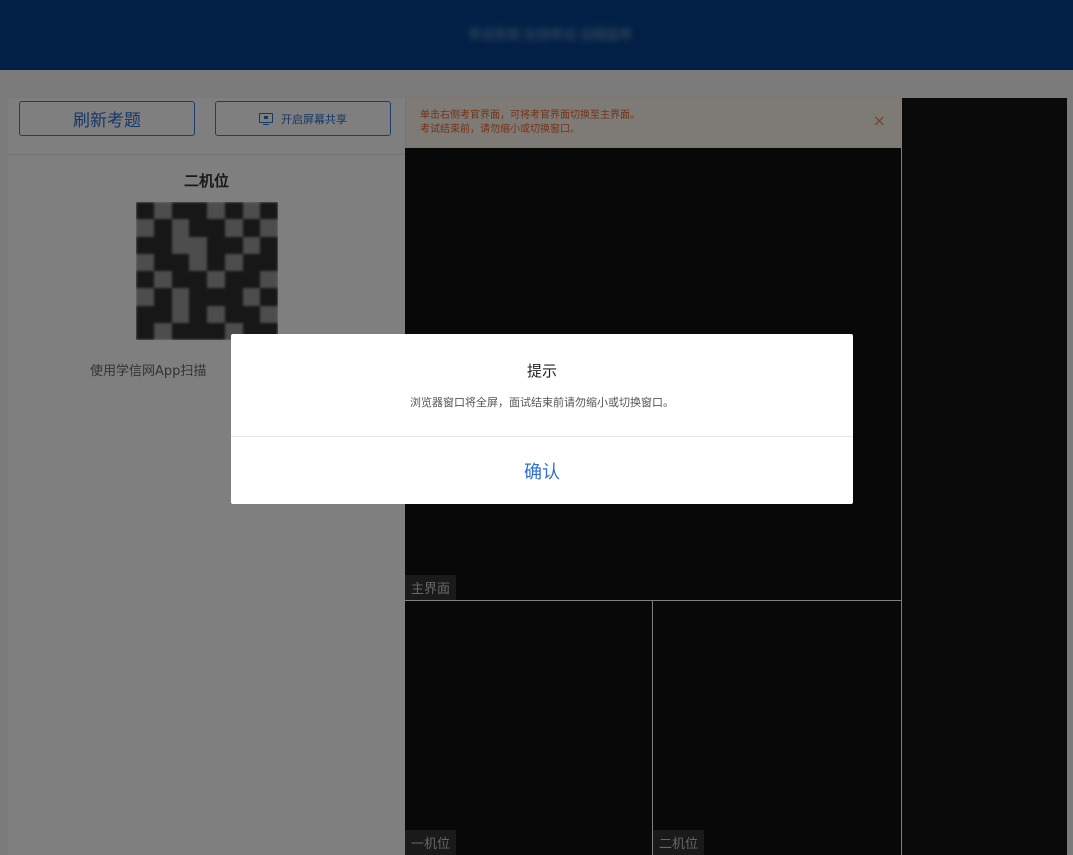 This screenshot has height=855, width=1073. What do you see at coordinates (542, 402) in the screenshot?
I see `dialog-message: 浏览器窗口将全屏，面试结束前请勿缩小或切换窗口。` at bounding box center [542, 402].